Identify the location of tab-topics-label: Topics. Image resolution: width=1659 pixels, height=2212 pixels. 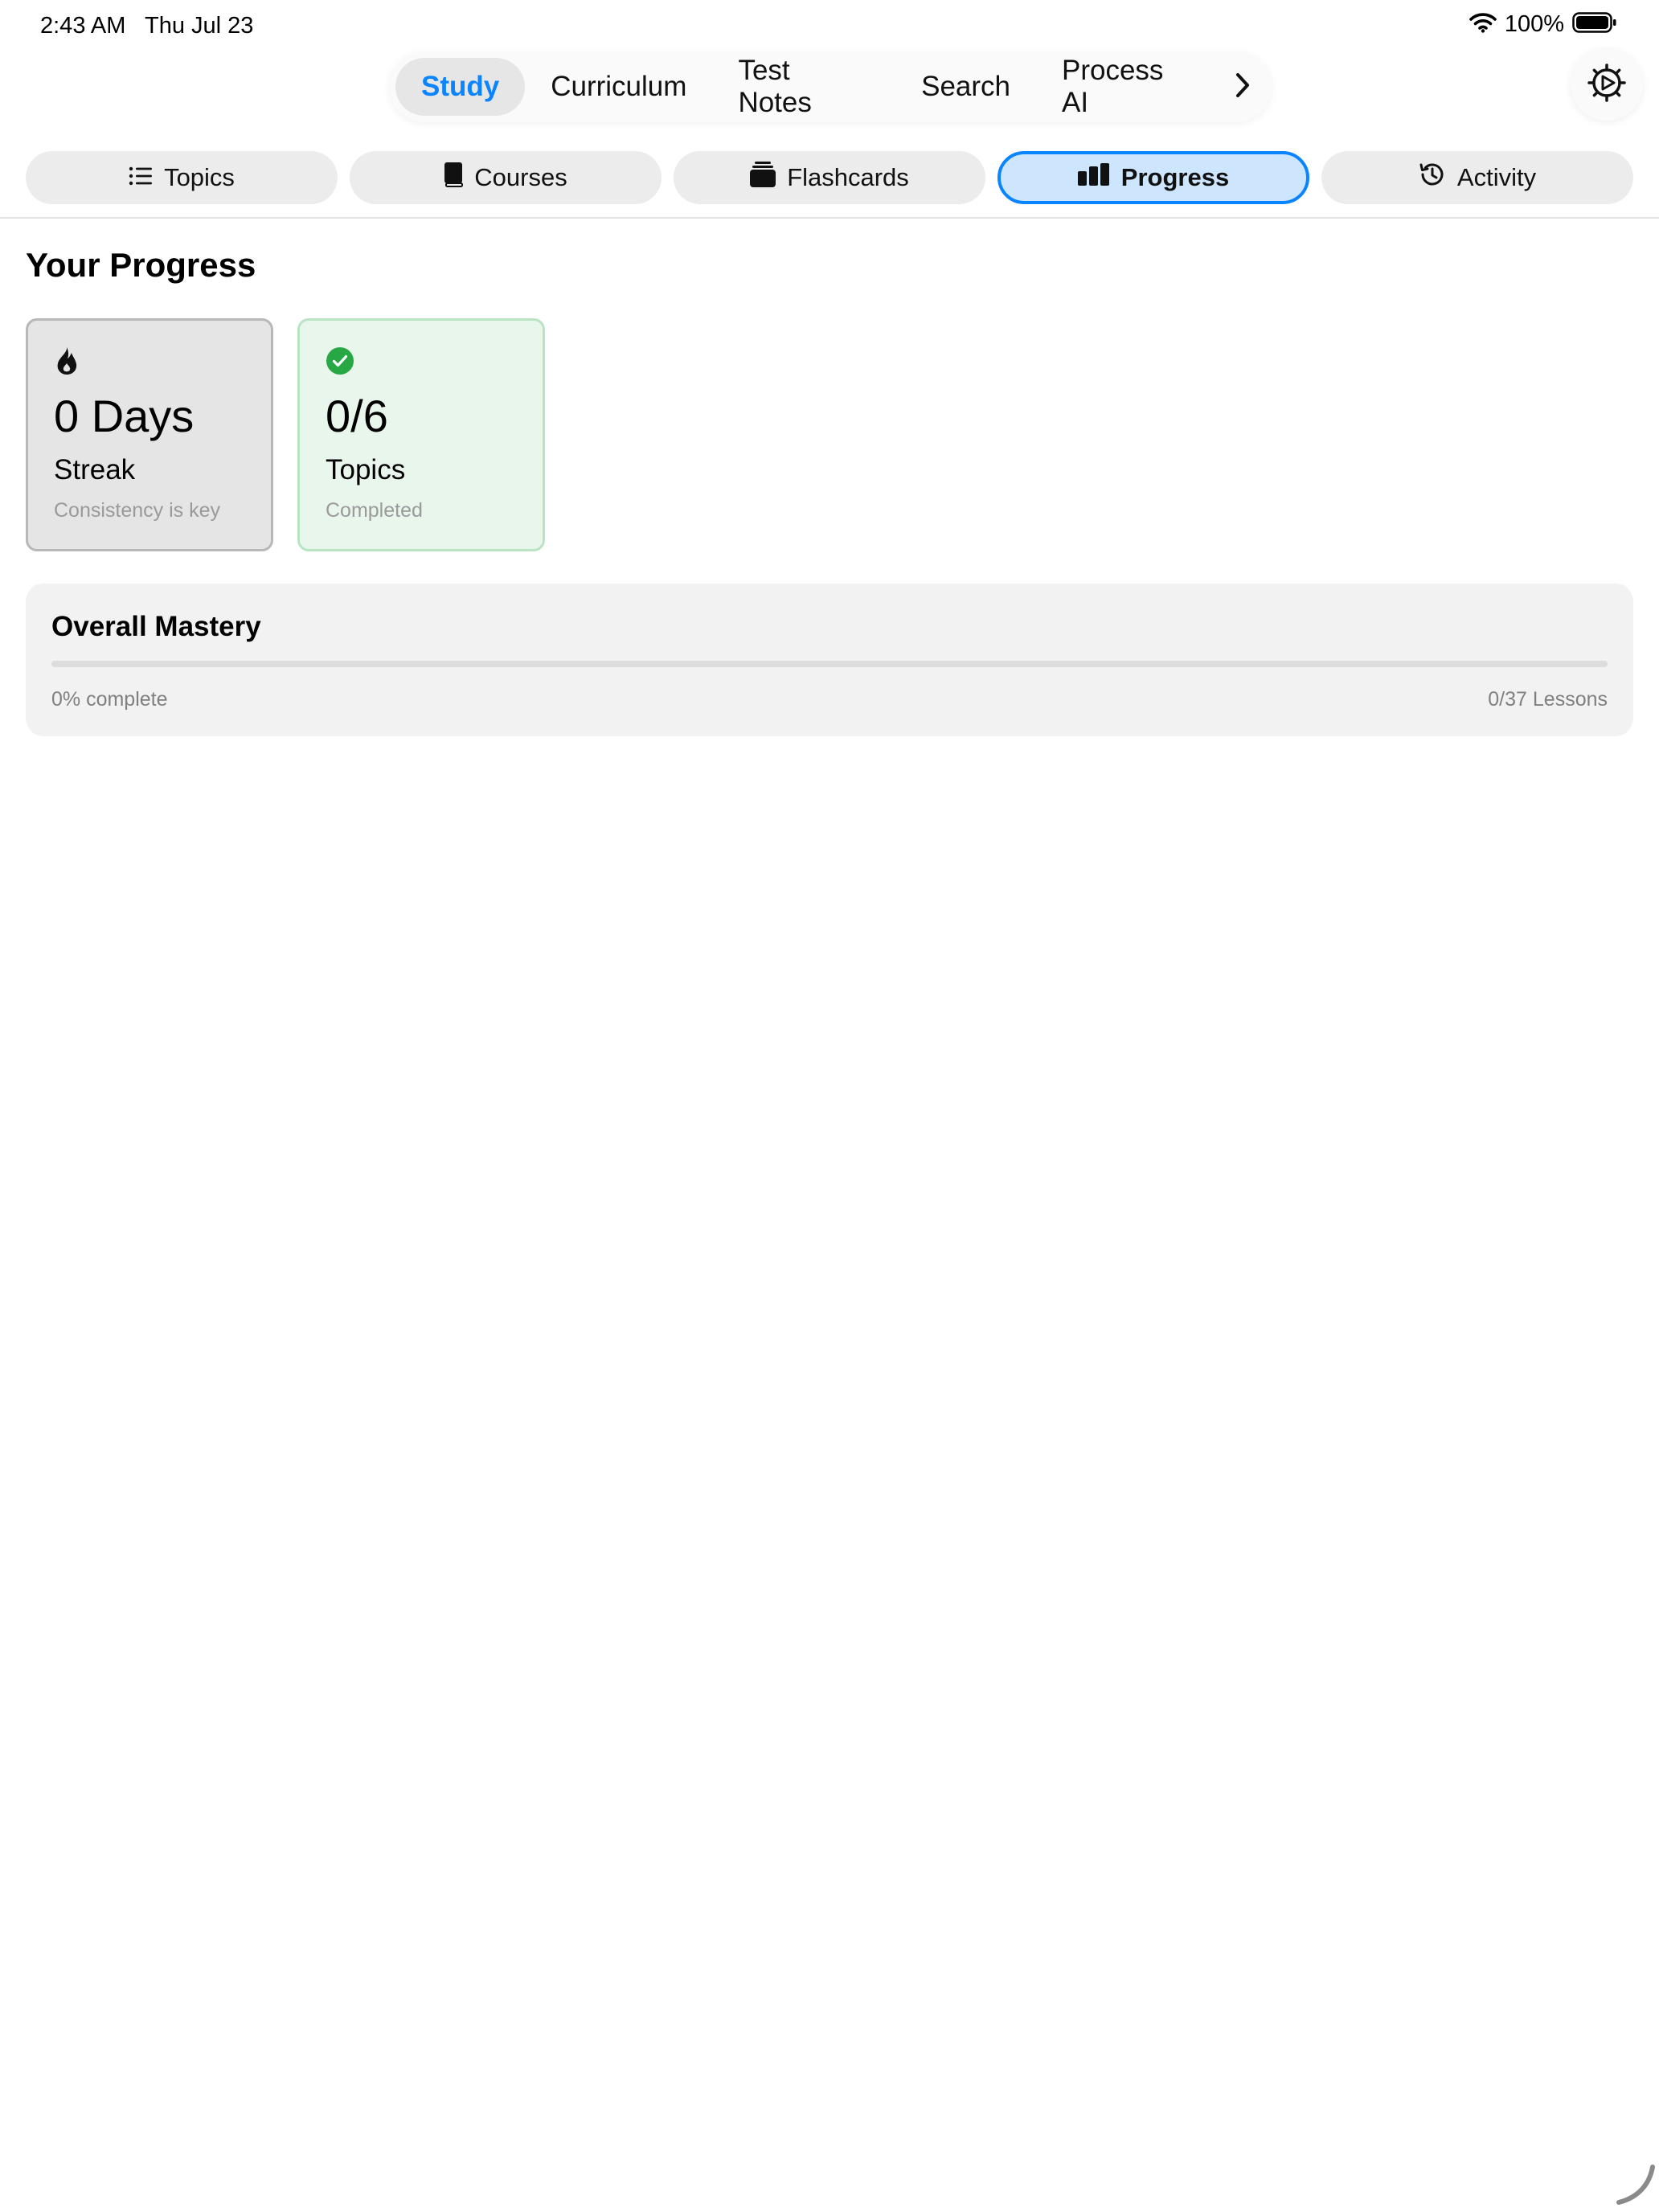
(199, 177).